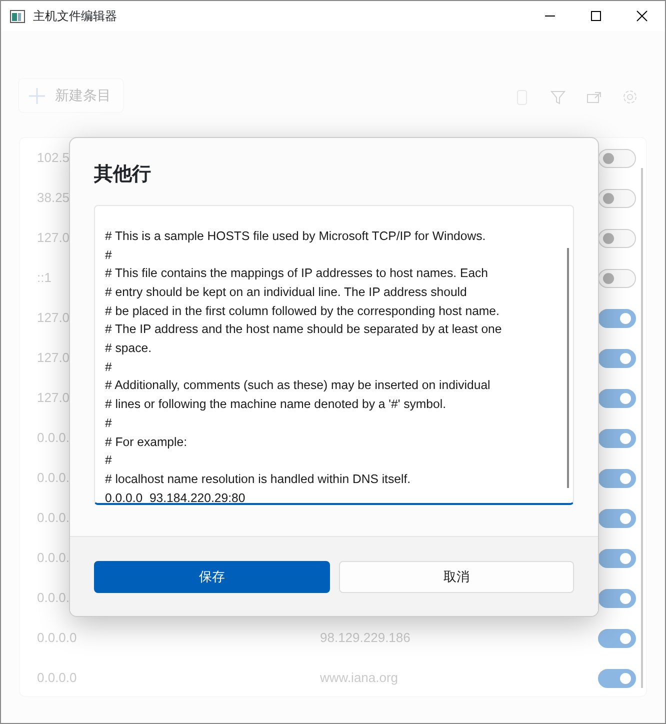 The height and width of the screenshot is (724, 666). What do you see at coordinates (596, 16) in the screenshot?
I see `maximize-icon` at bounding box center [596, 16].